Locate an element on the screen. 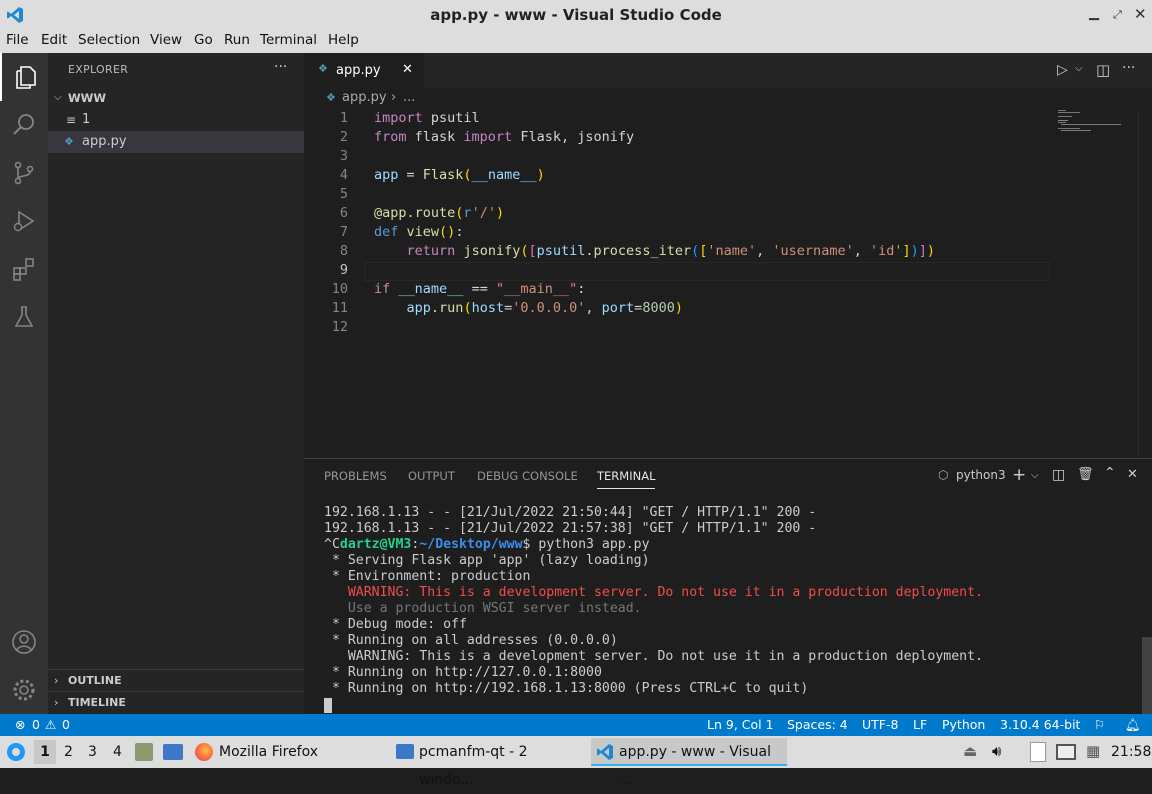  terminal-scrollbar is located at coordinates (1147, 676).